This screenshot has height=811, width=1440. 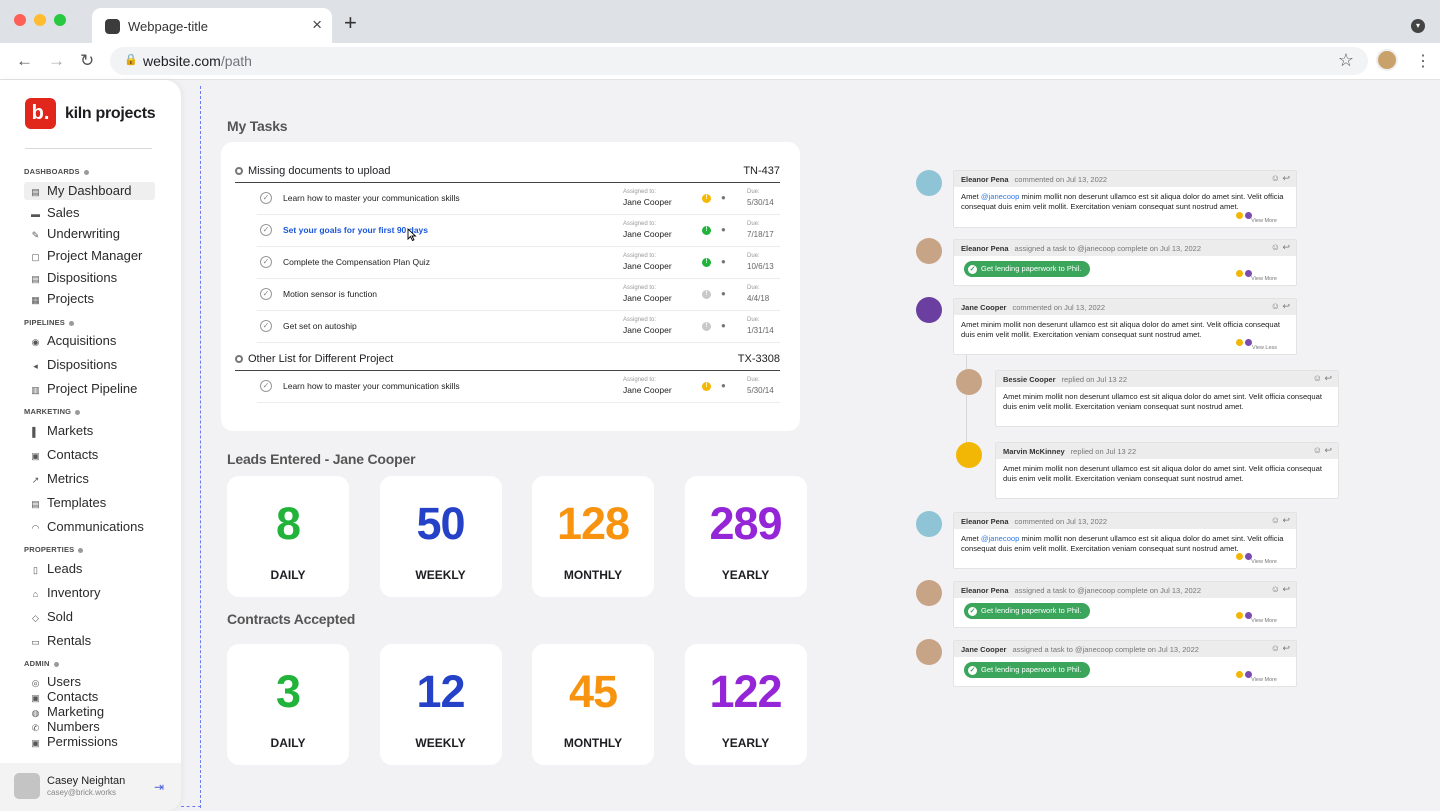 I want to click on sidebar-item-dispositions: ▤ Dispositions, so click(x=89, y=278).